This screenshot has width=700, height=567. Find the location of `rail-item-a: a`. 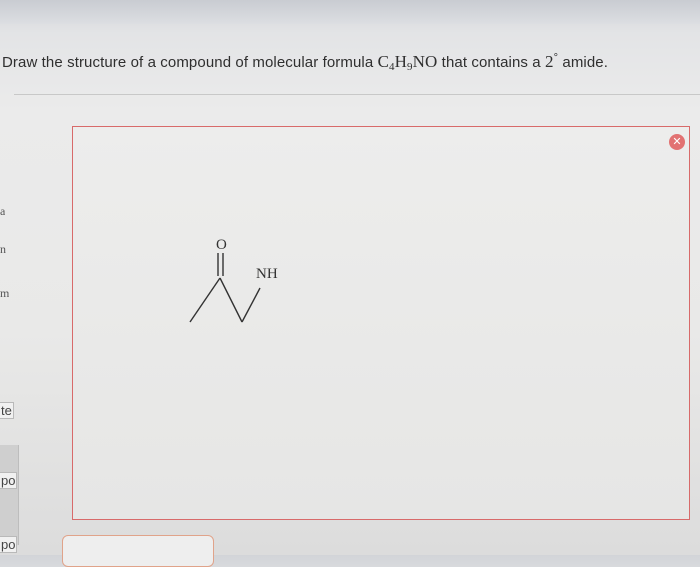

rail-item-a: a is located at coordinates (2, 211).